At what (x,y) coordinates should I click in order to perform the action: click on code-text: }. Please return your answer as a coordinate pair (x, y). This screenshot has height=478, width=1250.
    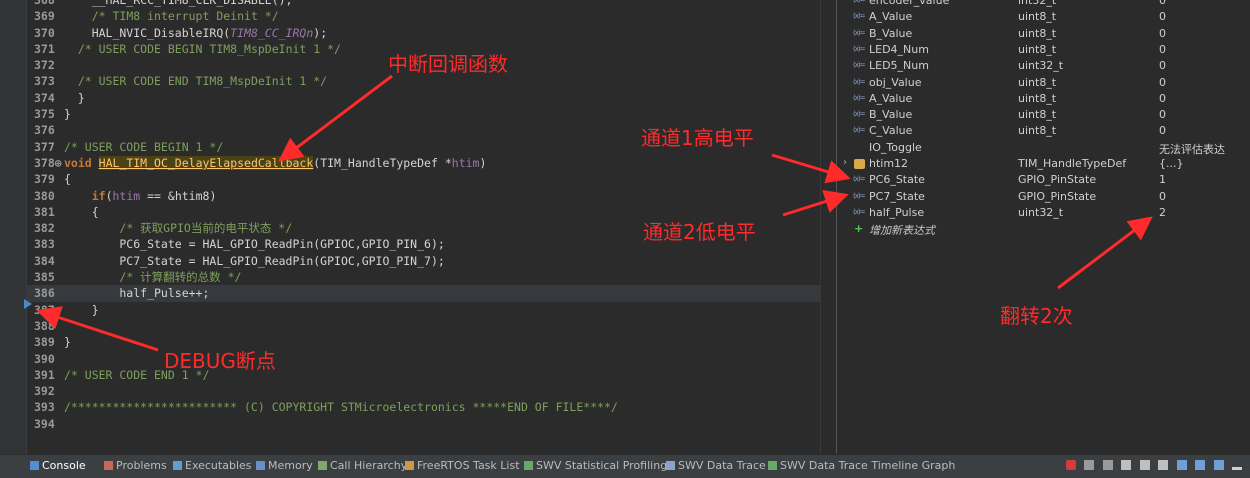
    Looking at the image, I should click on (74, 98).